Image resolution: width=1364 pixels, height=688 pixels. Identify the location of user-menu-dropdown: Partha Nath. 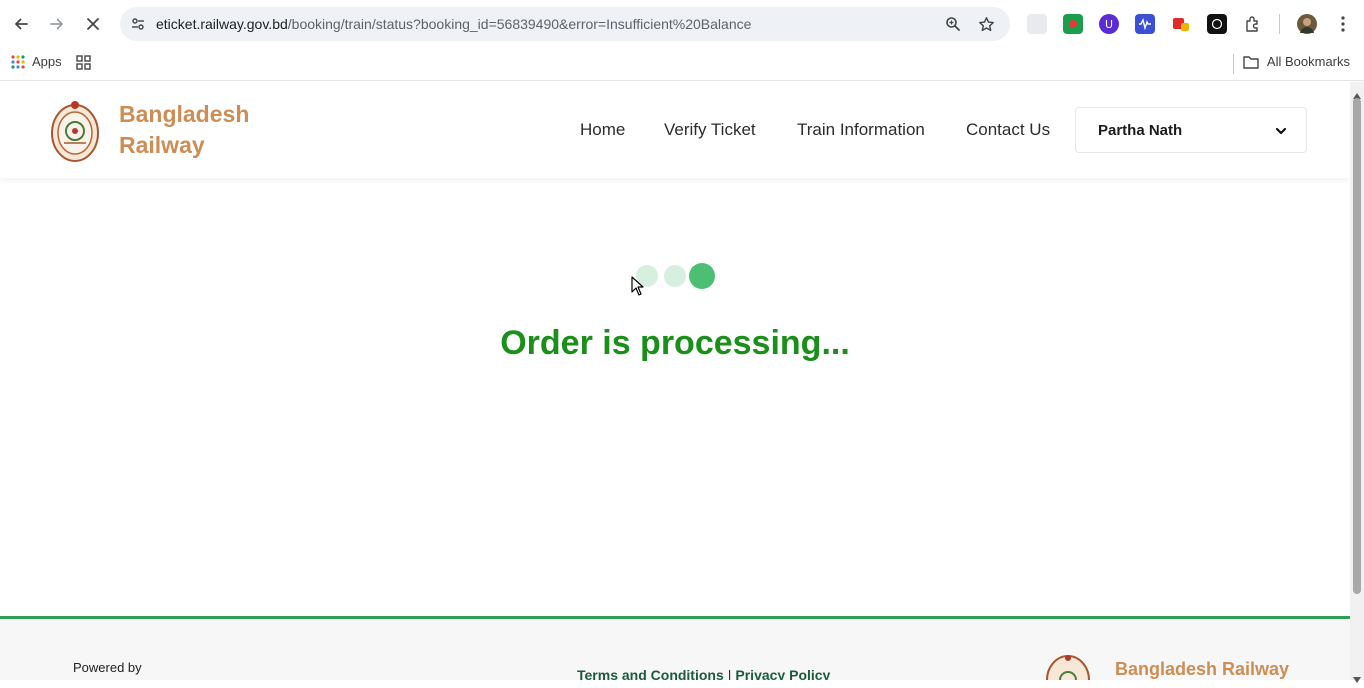
(1191, 130).